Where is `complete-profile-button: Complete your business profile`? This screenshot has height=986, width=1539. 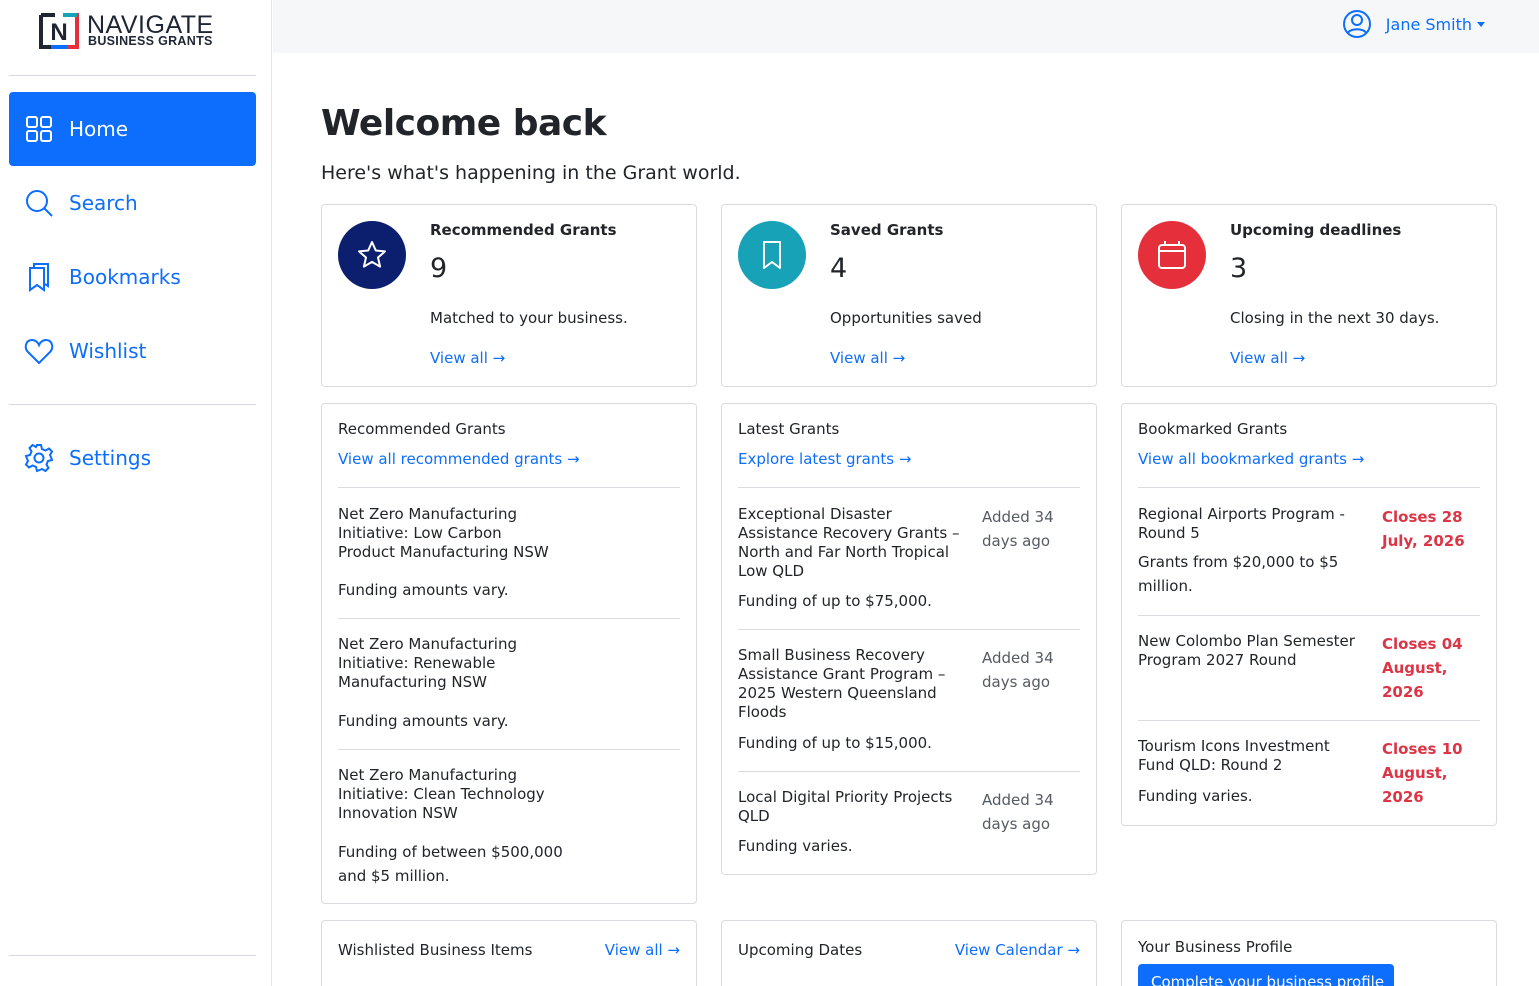
complete-profile-button: Complete your business profile is located at coordinates (1266, 975).